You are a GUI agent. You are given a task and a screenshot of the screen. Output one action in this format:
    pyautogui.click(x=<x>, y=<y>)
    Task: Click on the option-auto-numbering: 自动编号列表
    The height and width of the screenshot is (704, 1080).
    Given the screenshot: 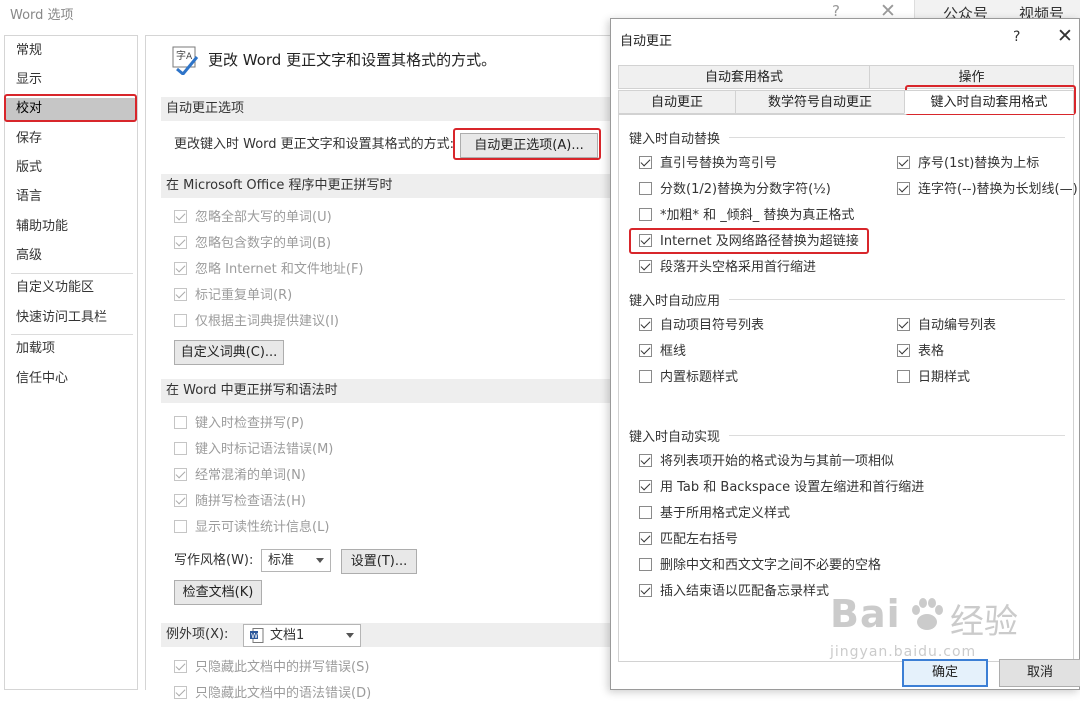 What is the action you would take?
    pyautogui.click(x=946, y=326)
    